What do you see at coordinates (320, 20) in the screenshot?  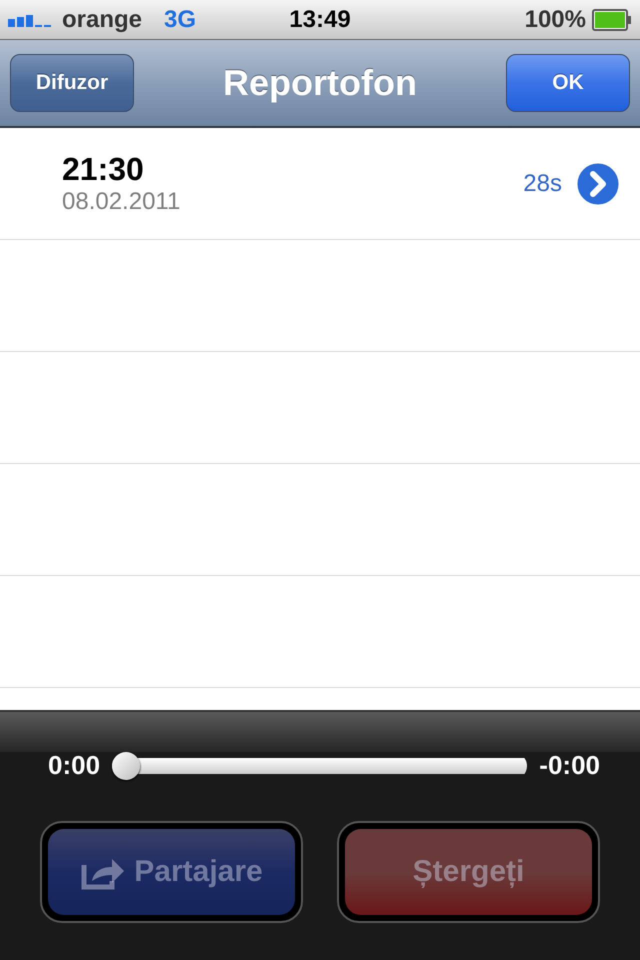 I see `clock: 13:49` at bounding box center [320, 20].